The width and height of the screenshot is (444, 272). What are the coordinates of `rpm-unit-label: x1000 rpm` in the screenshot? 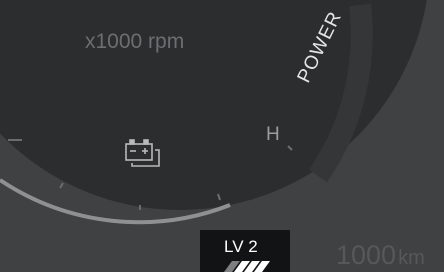 It's located at (134, 41).